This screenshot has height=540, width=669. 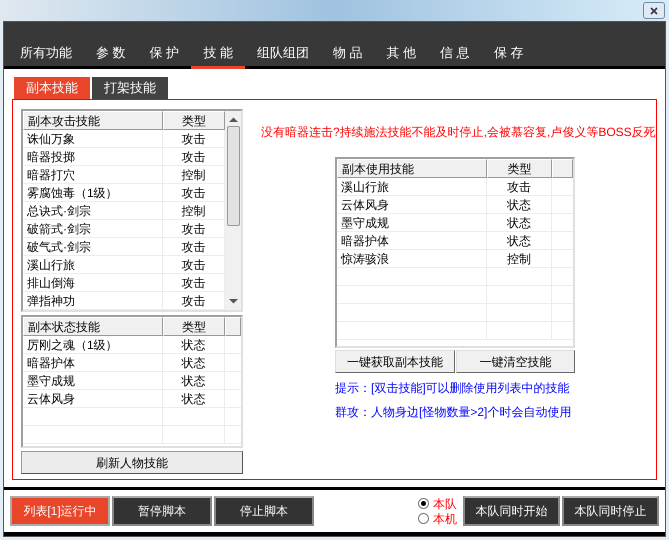 I want to click on nav-tab: 技 能, so click(x=218, y=54).